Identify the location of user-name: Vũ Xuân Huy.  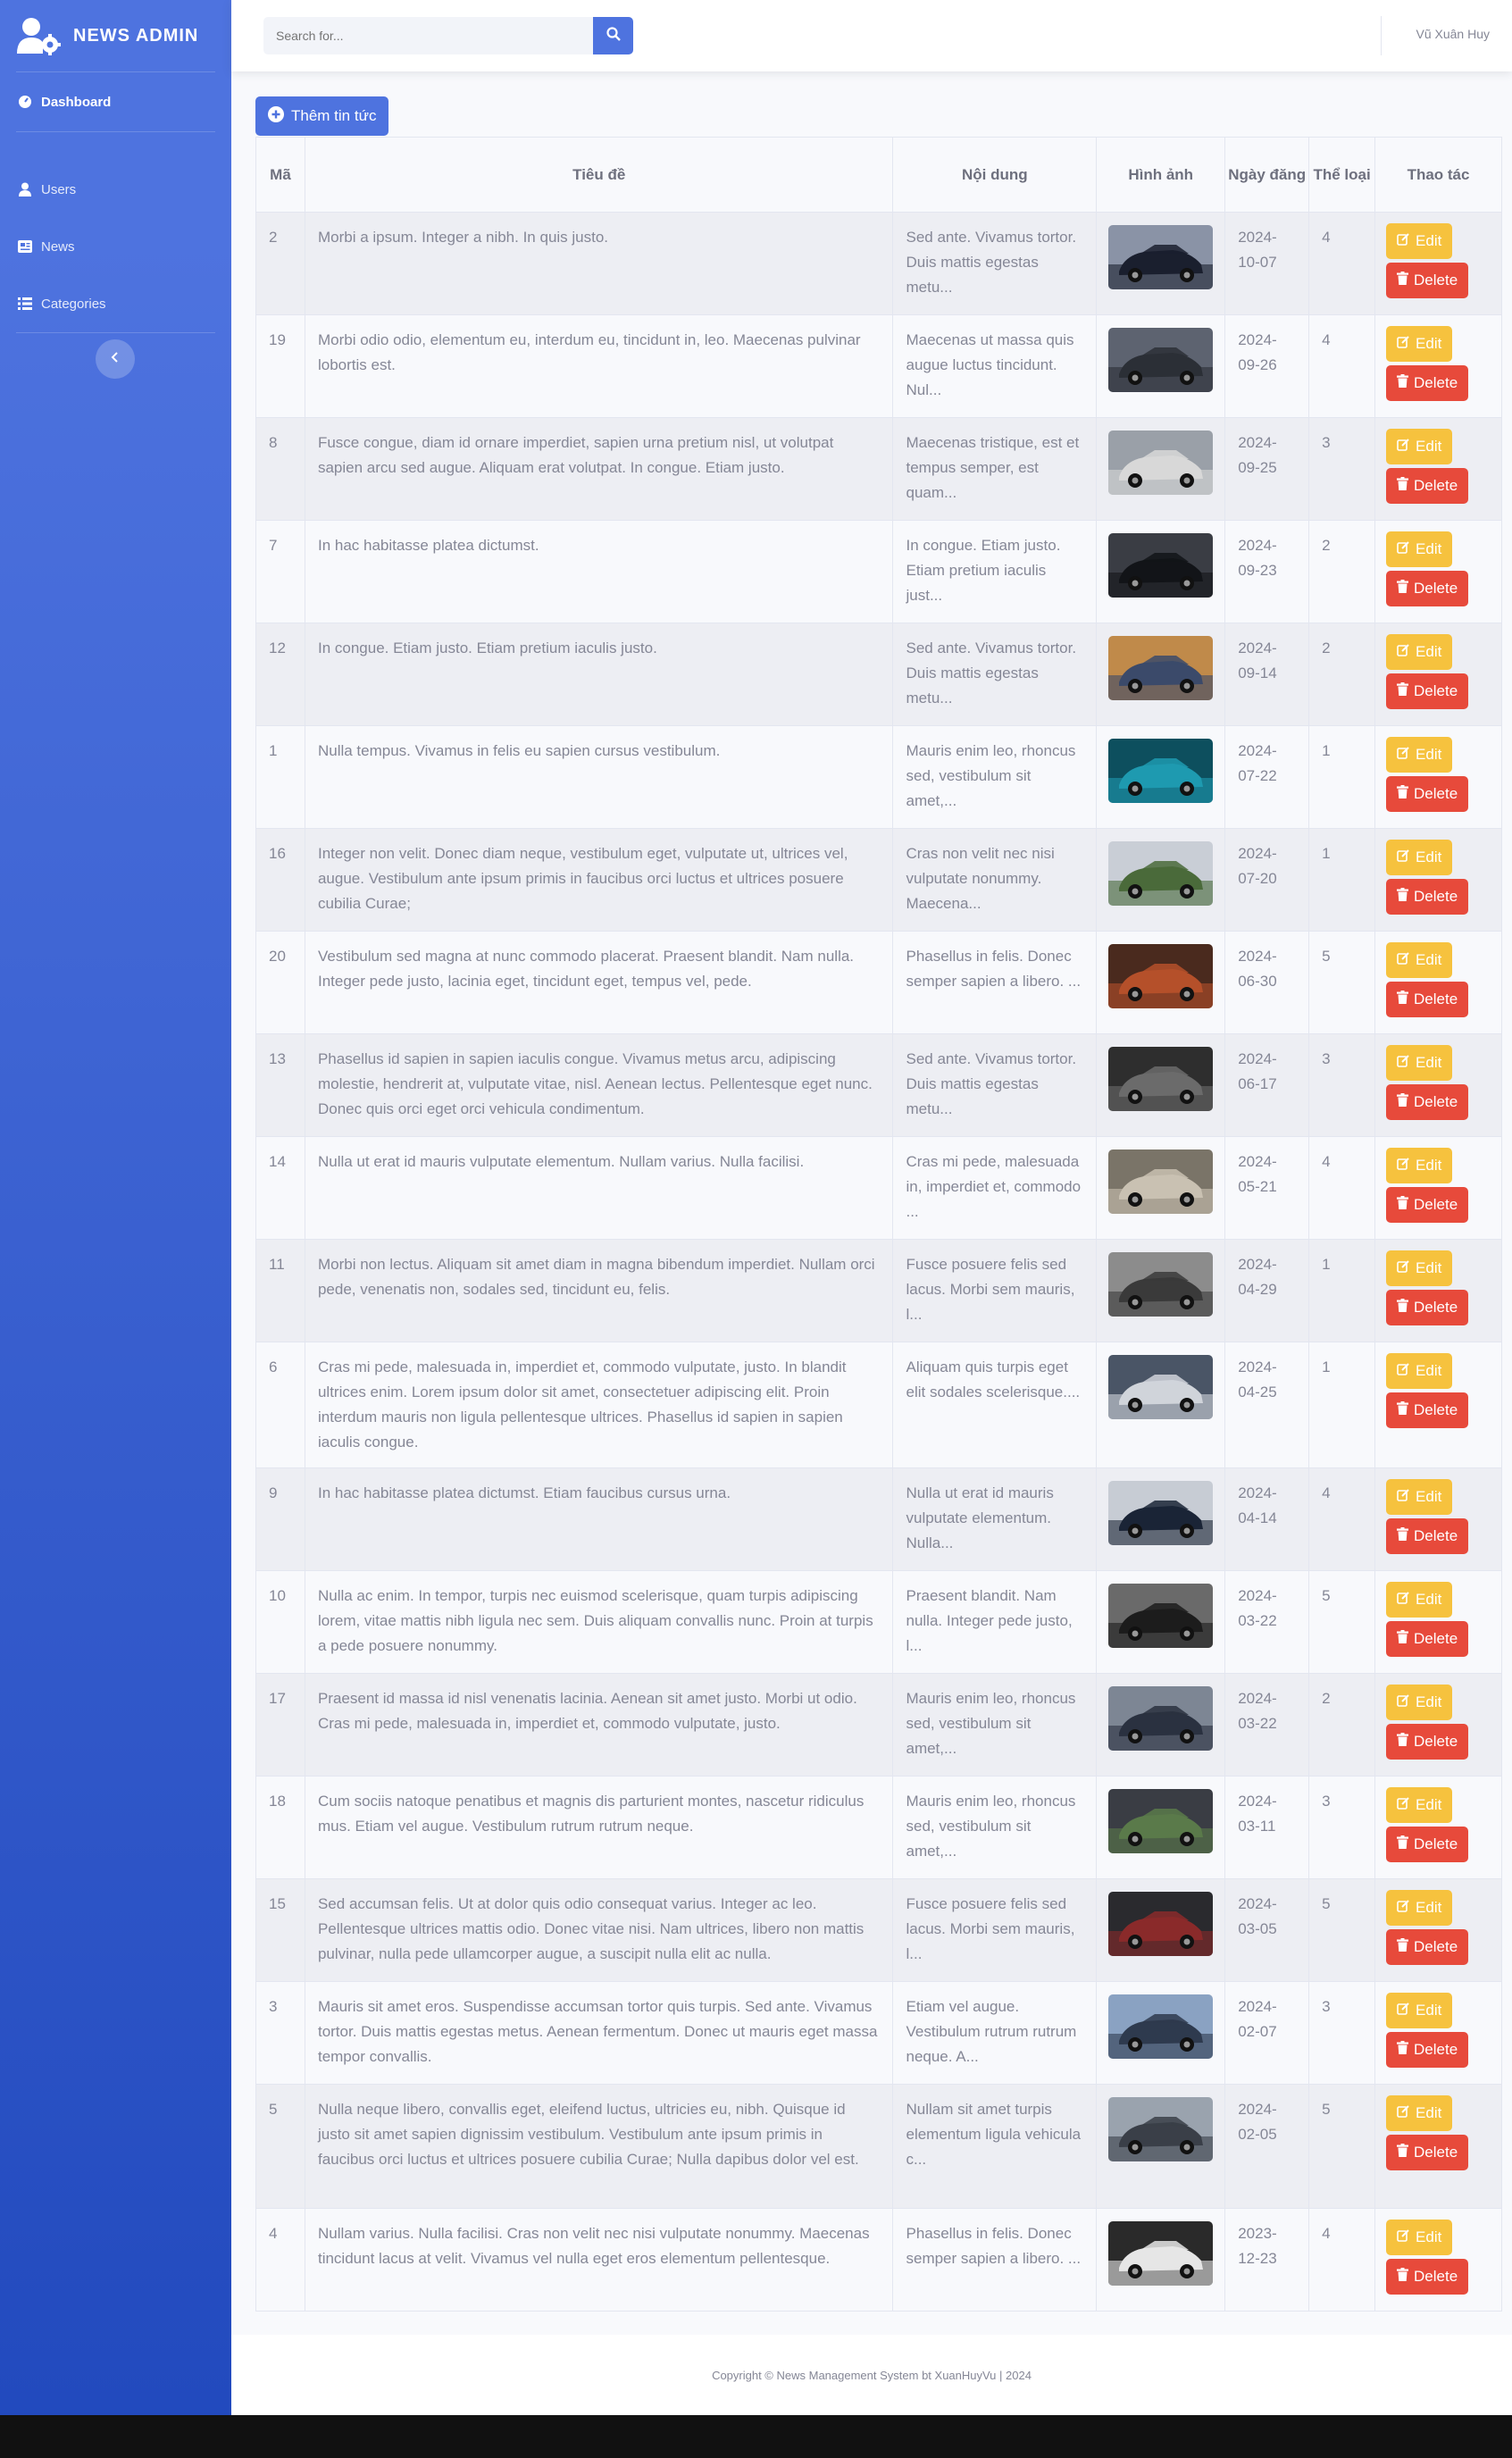
(1453, 34).